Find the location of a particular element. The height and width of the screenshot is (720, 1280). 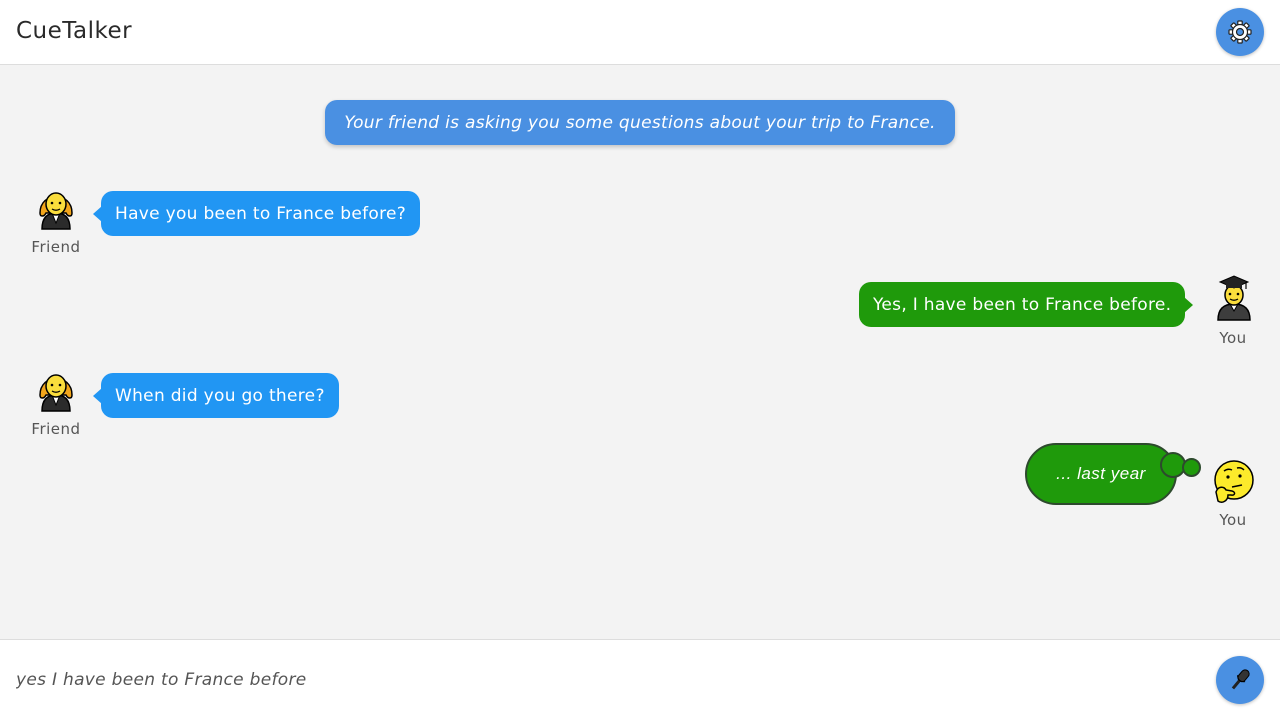

speech-transcript-input is located at coordinates (606, 680).